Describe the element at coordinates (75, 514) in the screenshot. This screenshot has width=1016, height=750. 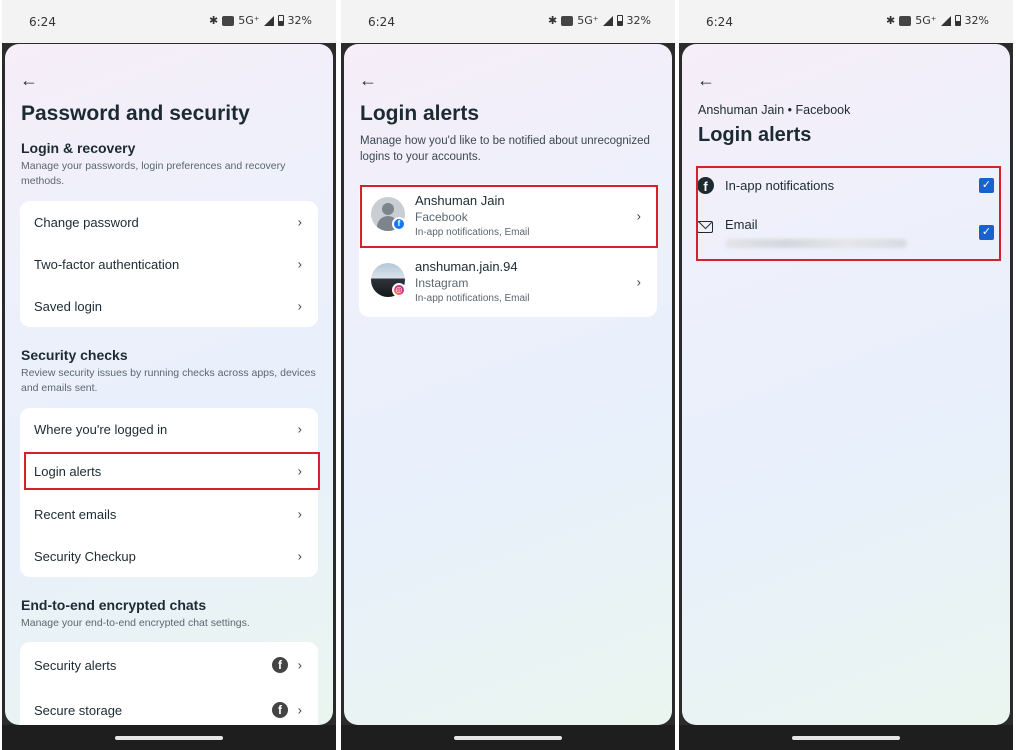
I see `recent-emails-label: Recent emails` at that location.